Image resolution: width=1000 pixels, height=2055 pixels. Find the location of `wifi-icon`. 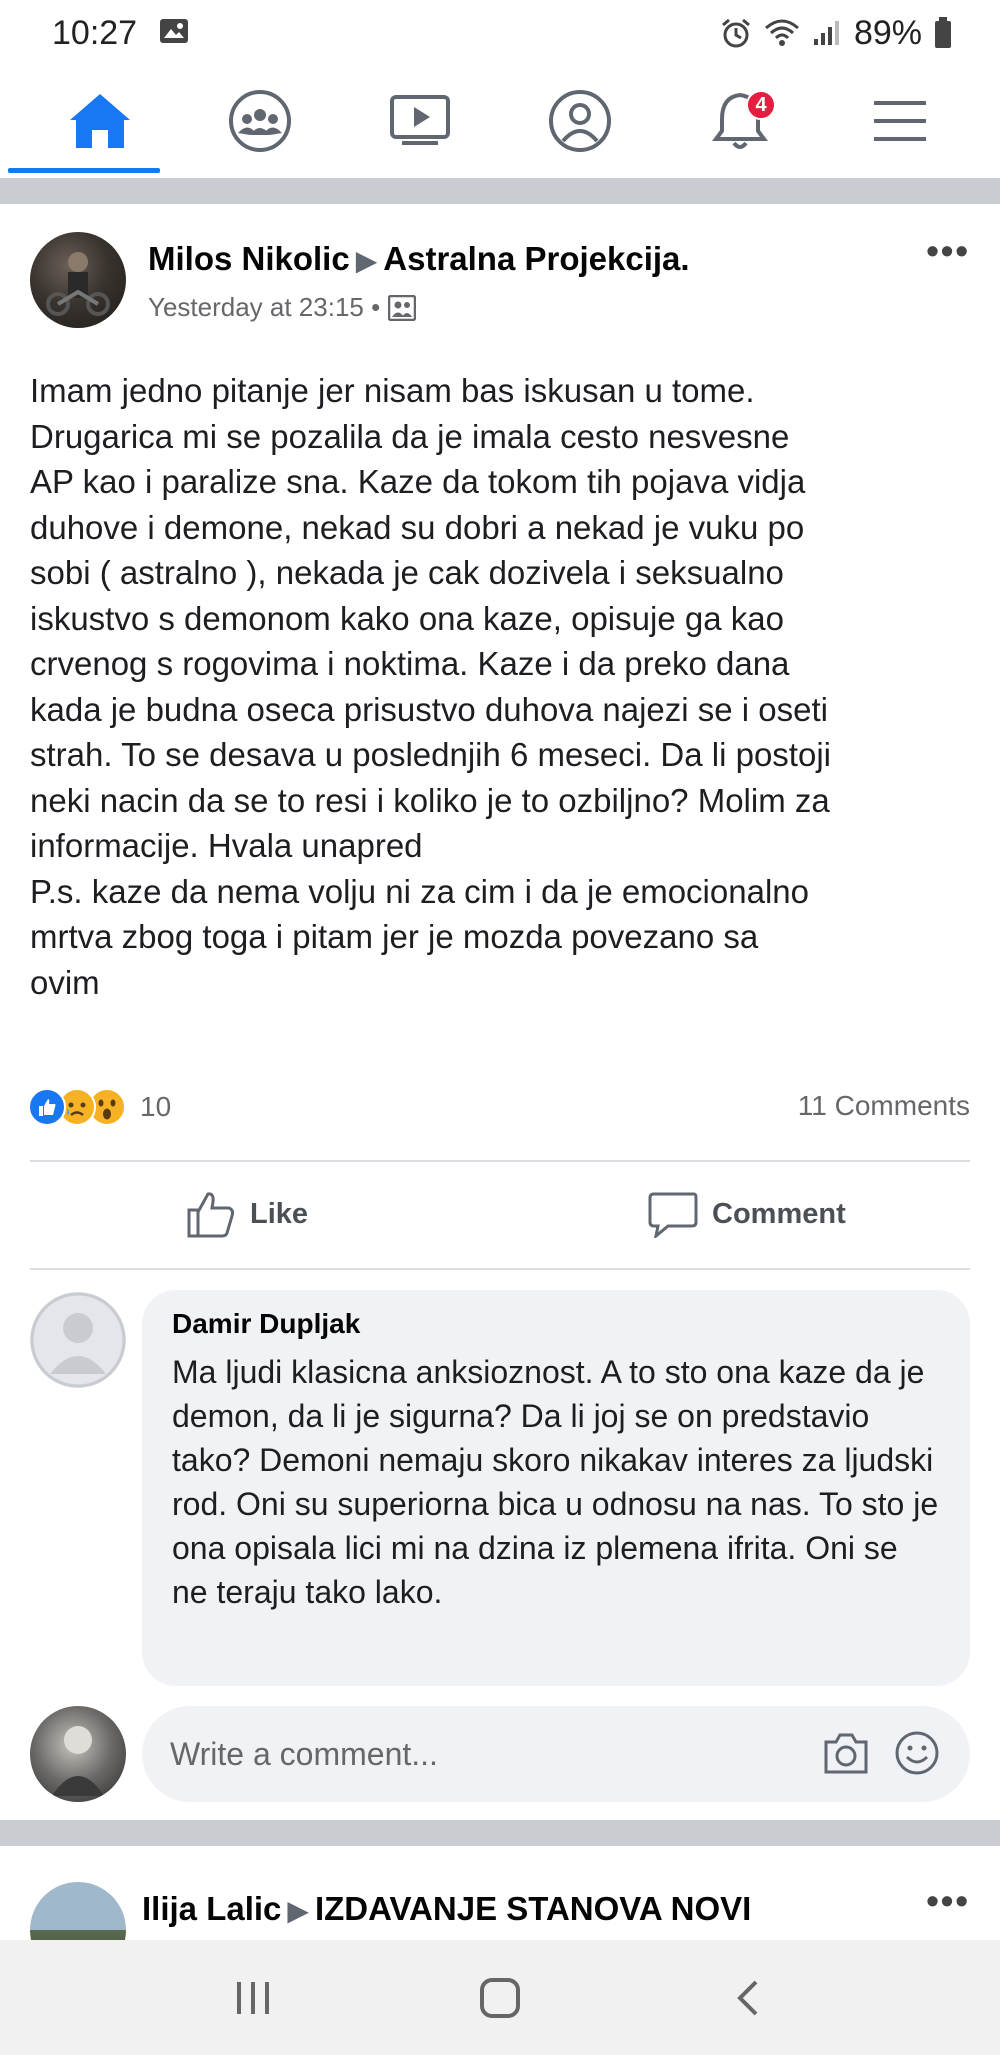

wifi-icon is located at coordinates (782, 33).